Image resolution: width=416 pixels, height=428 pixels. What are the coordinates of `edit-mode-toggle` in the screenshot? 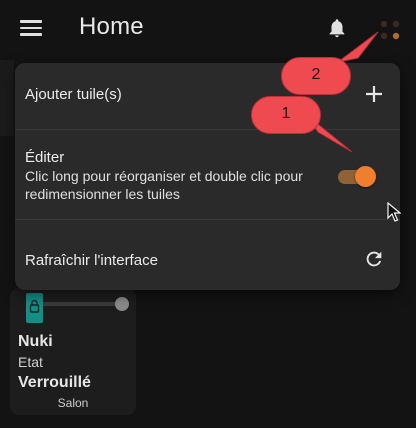 It's located at (357, 176).